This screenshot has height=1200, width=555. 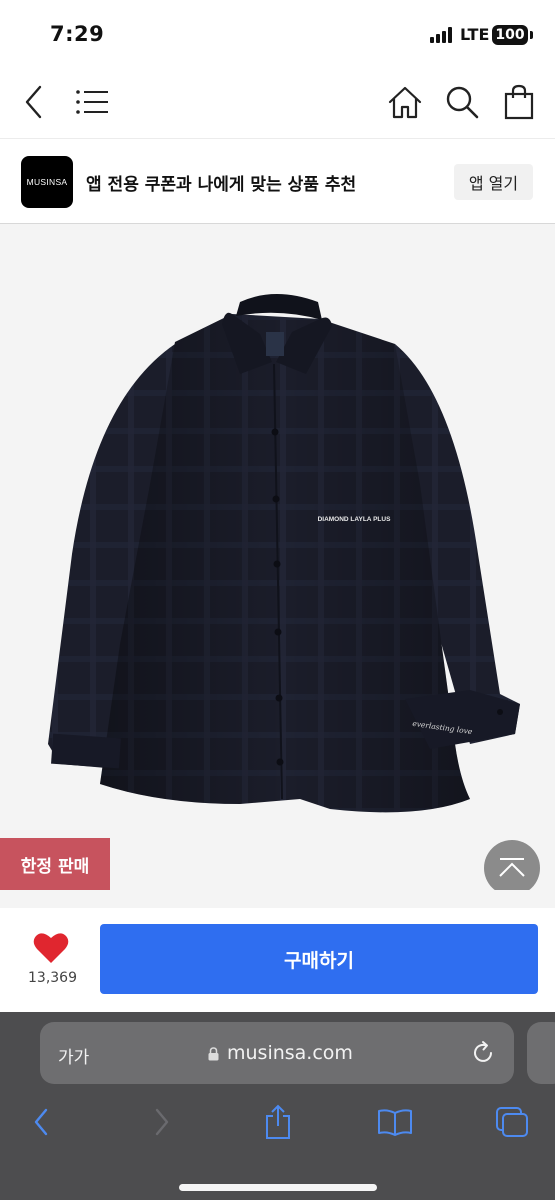 What do you see at coordinates (77, 34) in the screenshot?
I see `status-time: 7:29` at bounding box center [77, 34].